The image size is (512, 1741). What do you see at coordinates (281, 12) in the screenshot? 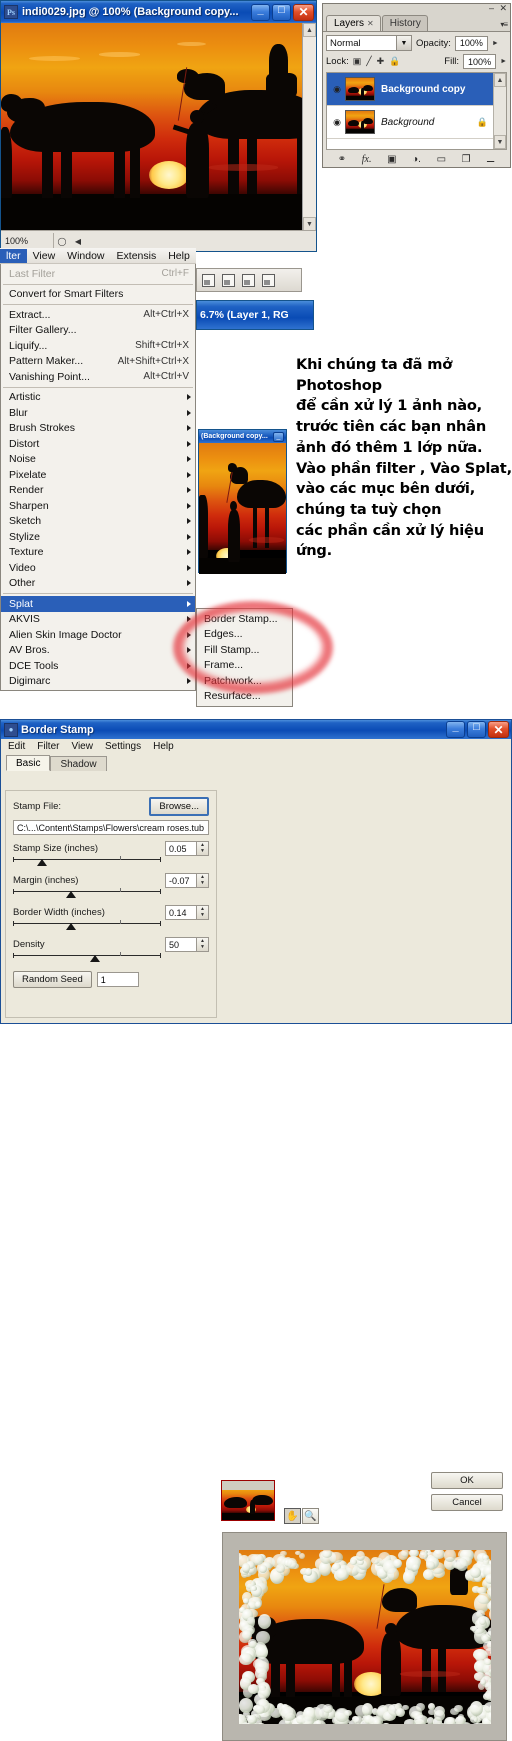
I see `maximize-button: □` at bounding box center [281, 12].